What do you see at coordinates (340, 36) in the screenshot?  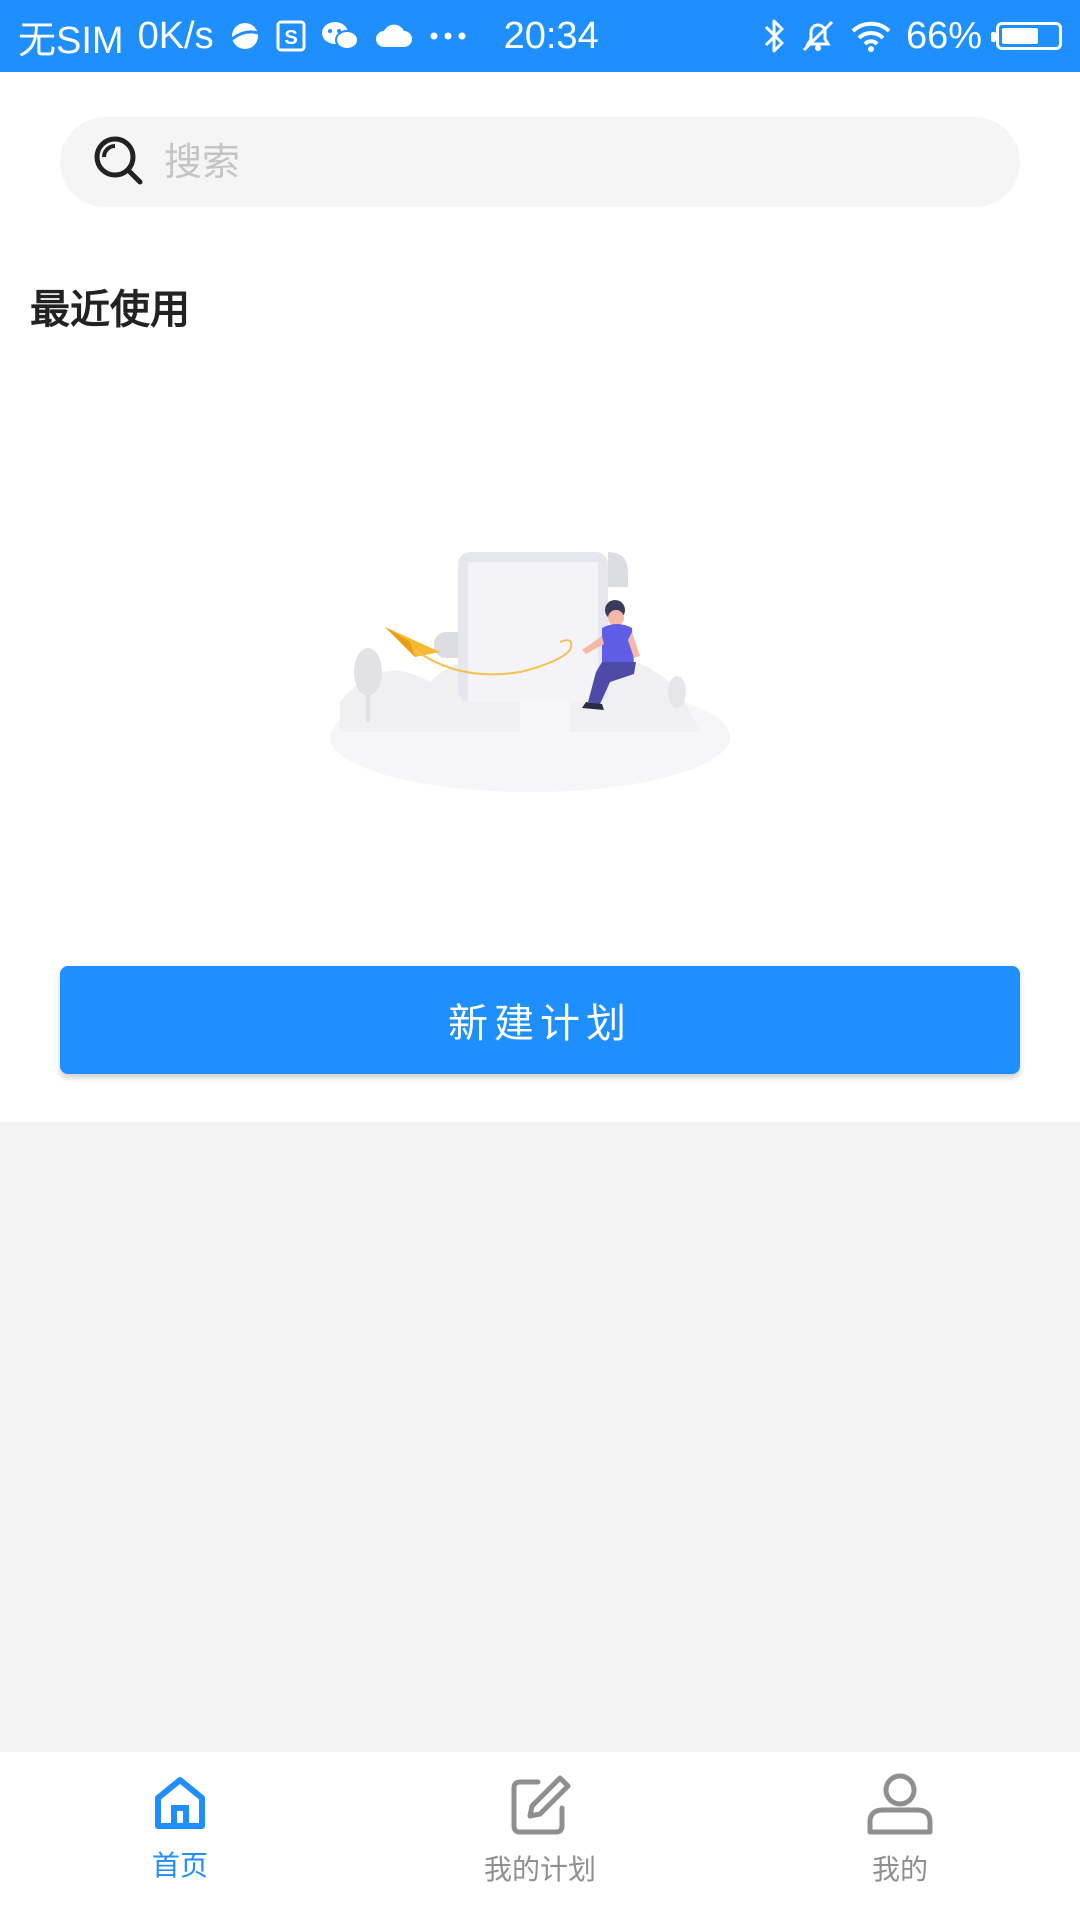 I see `wechat-icon` at bounding box center [340, 36].